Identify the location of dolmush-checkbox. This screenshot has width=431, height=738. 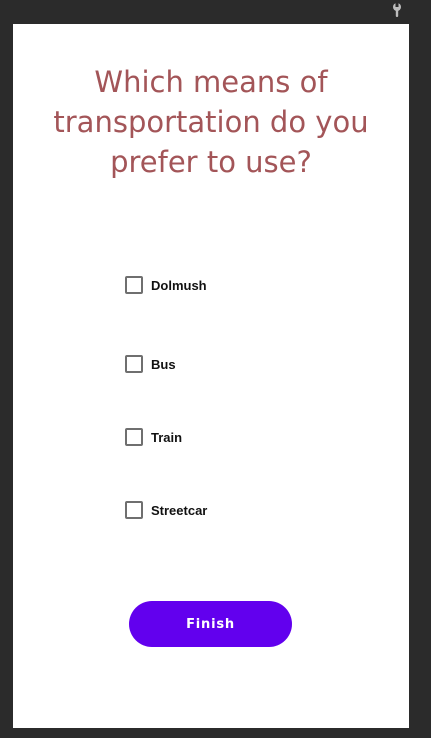
(134, 285).